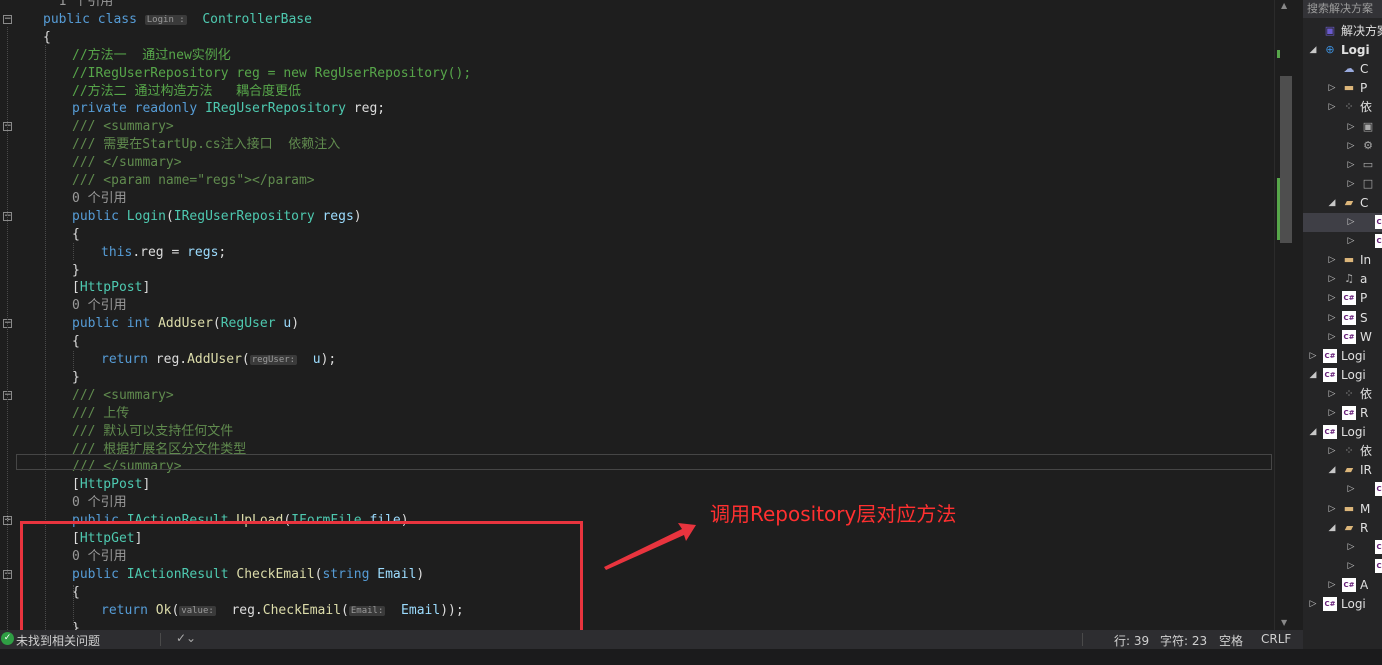 The height and width of the screenshot is (665, 1382). Describe the element at coordinates (1342, 528) in the screenshot. I see `tree-item: ◢ ▰ R` at that location.